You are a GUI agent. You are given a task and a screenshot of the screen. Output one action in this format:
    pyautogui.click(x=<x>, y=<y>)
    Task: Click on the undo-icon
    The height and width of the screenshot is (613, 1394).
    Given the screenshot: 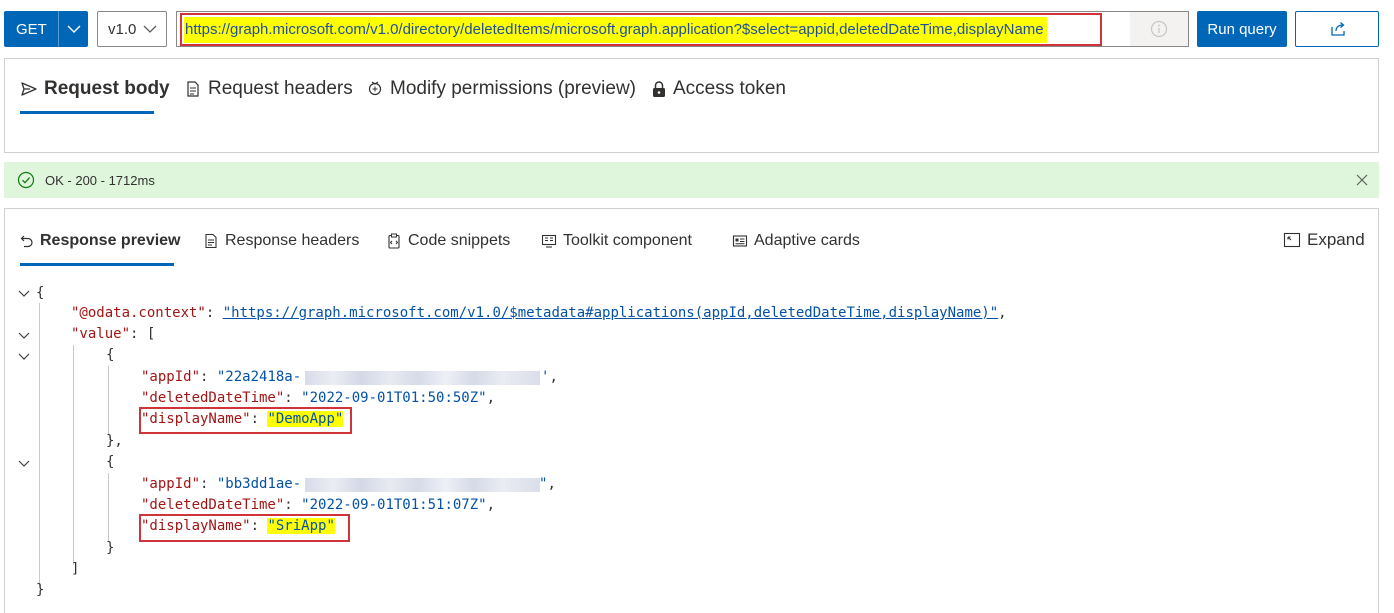 What is the action you would take?
    pyautogui.click(x=26, y=241)
    